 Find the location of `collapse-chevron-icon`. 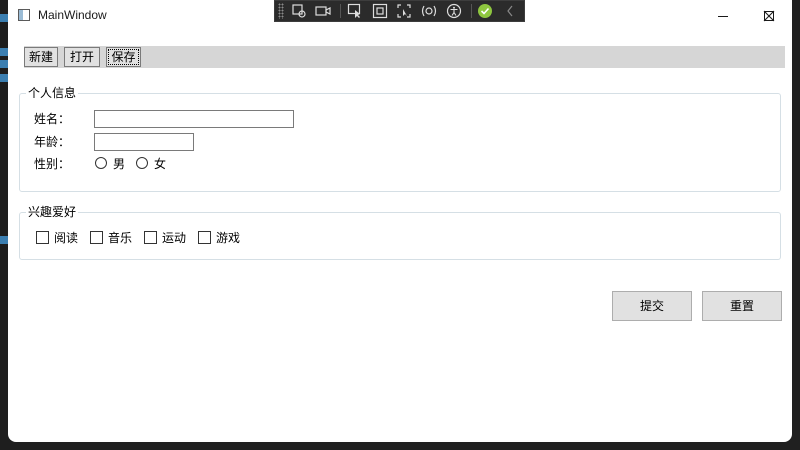

collapse-chevron-icon is located at coordinates (510, 11).